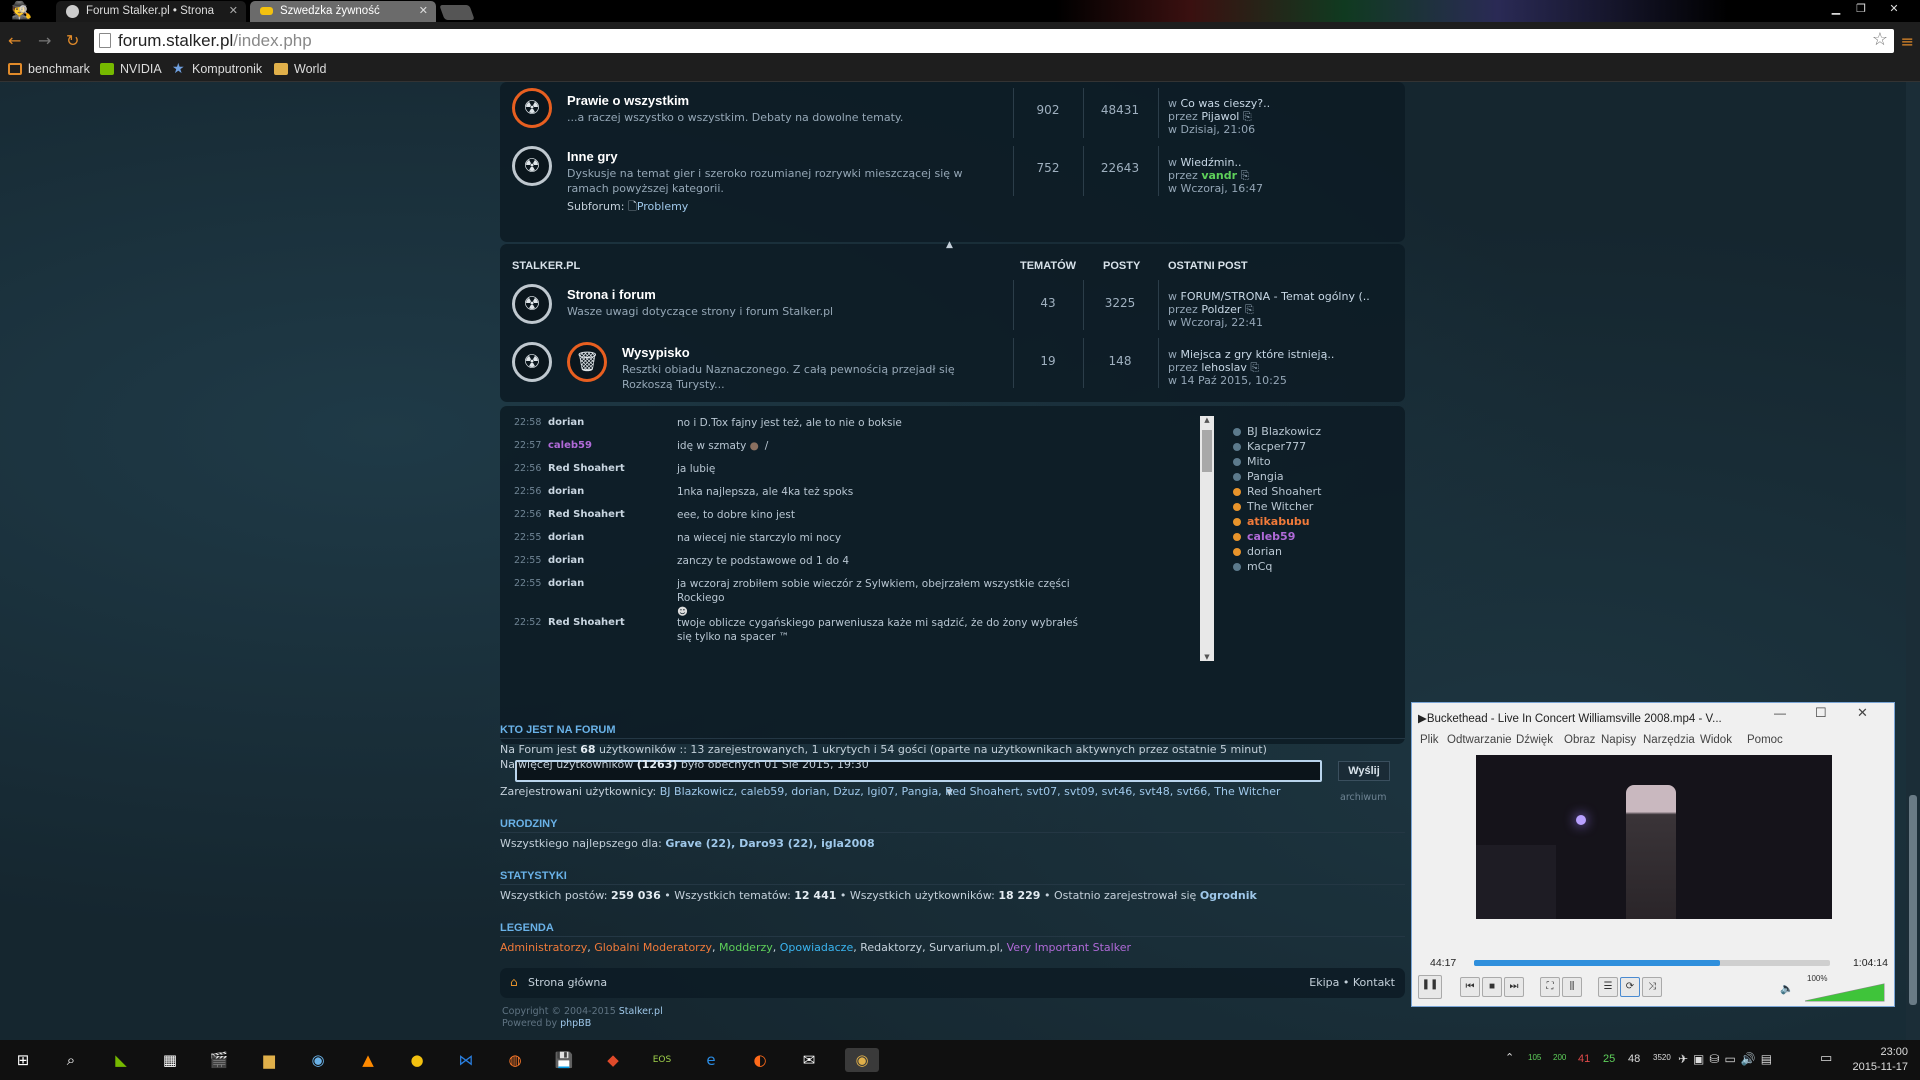  Describe the element at coordinates (1226, 103) in the screenshot. I see `last-post-link: Co was cieszy?..` at that location.